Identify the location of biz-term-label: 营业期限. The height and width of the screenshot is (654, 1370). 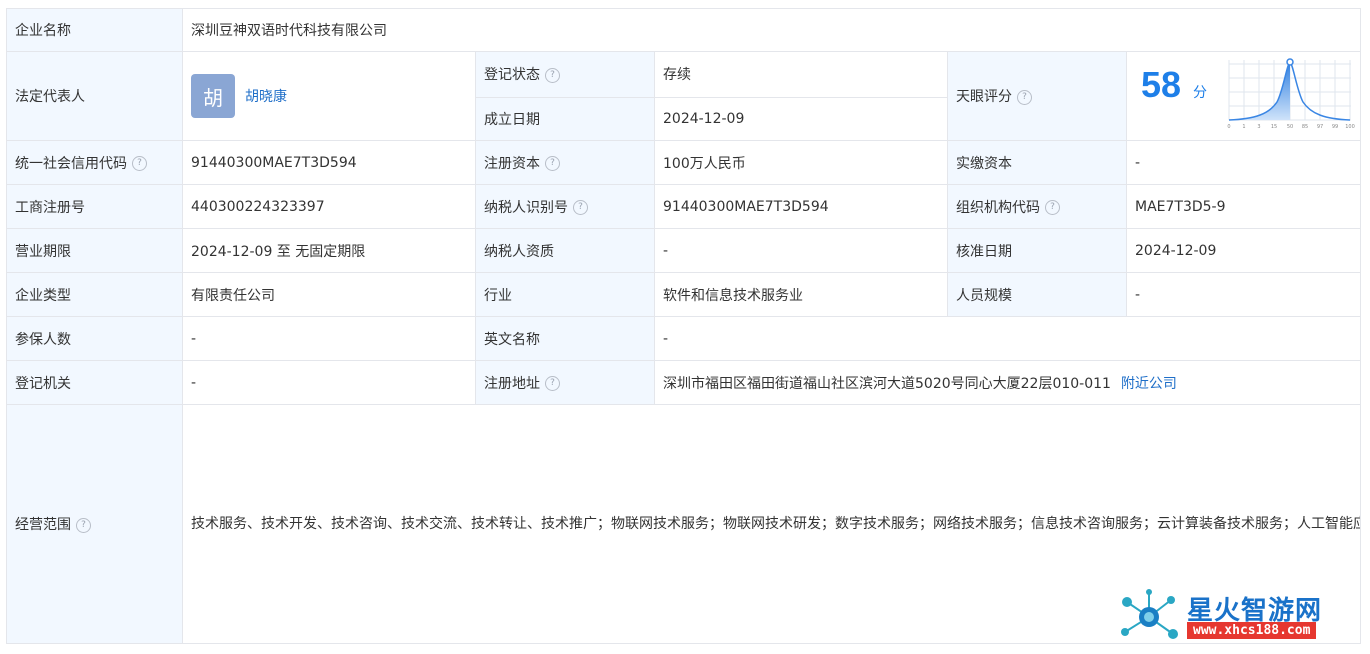
(94, 250).